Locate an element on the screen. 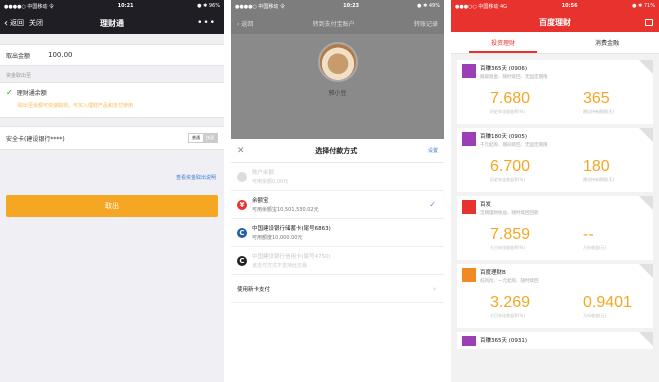  yuebao-icon: ¥ is located at coordinates (242, 204).